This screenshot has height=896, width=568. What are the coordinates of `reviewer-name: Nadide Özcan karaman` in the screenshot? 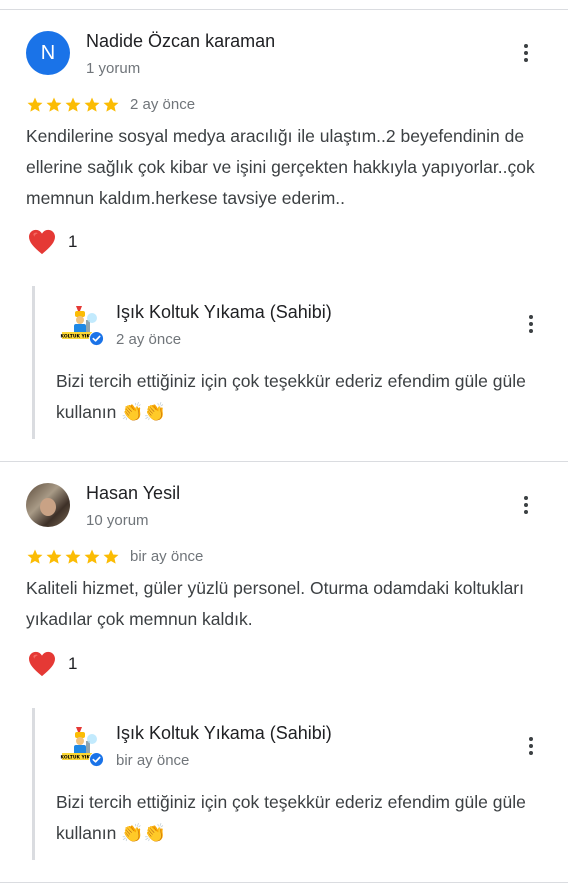 It's located at (180, 41).